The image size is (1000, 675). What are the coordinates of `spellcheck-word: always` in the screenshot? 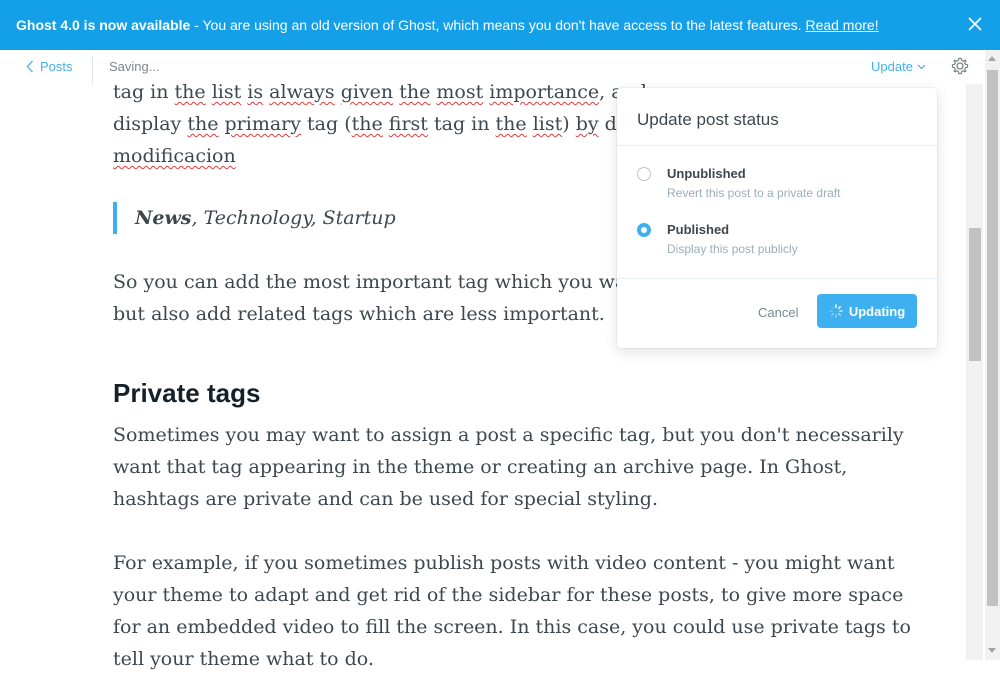 It's located at (302, 92).